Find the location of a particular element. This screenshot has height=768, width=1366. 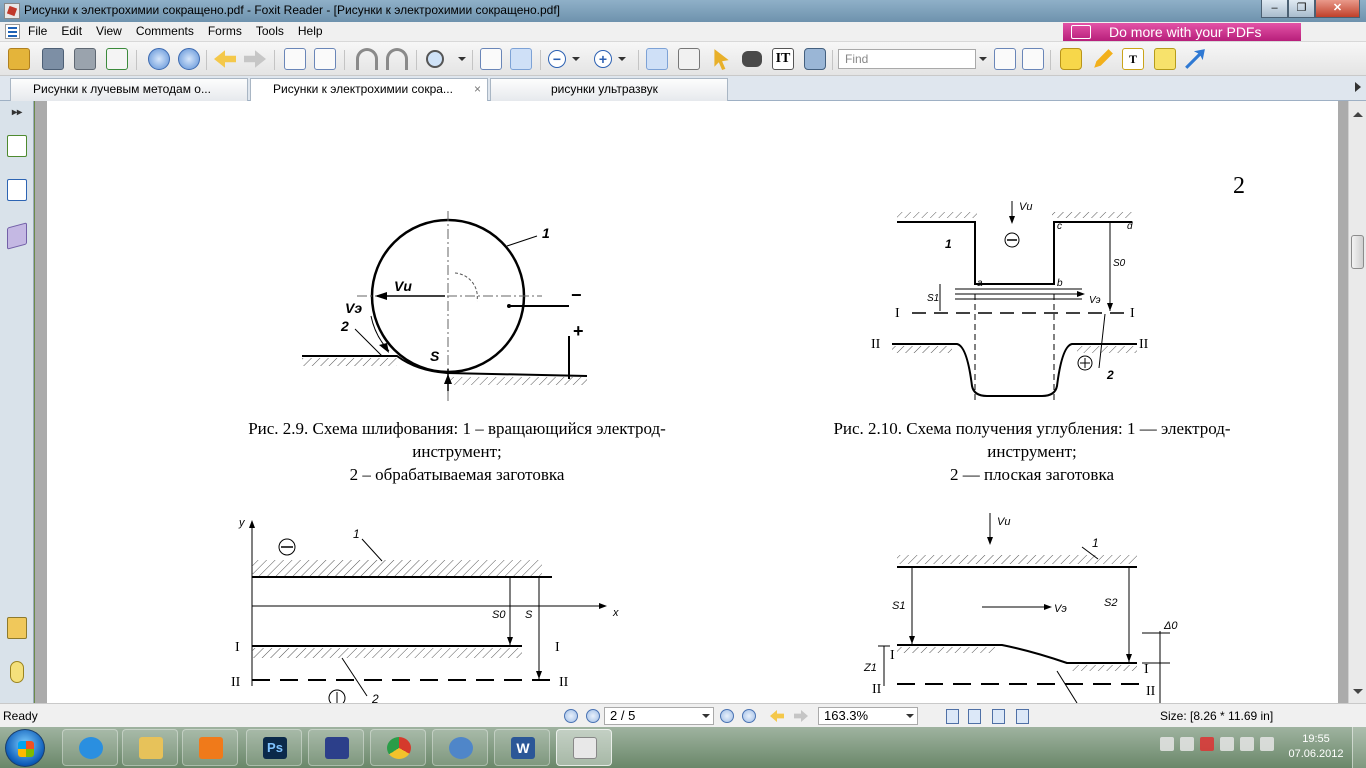

facing-view-icon is located at coordinates (998, 716).